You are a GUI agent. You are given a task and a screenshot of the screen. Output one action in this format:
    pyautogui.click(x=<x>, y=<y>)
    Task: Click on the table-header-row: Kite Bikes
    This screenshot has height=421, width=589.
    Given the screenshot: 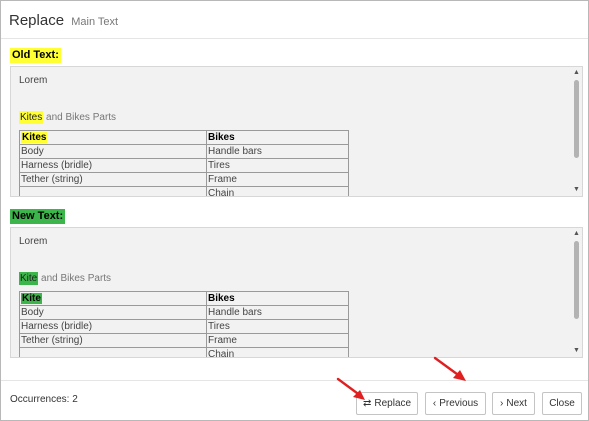 What is the action you would take?
    pyautogui.click(x=184, y=298)
    